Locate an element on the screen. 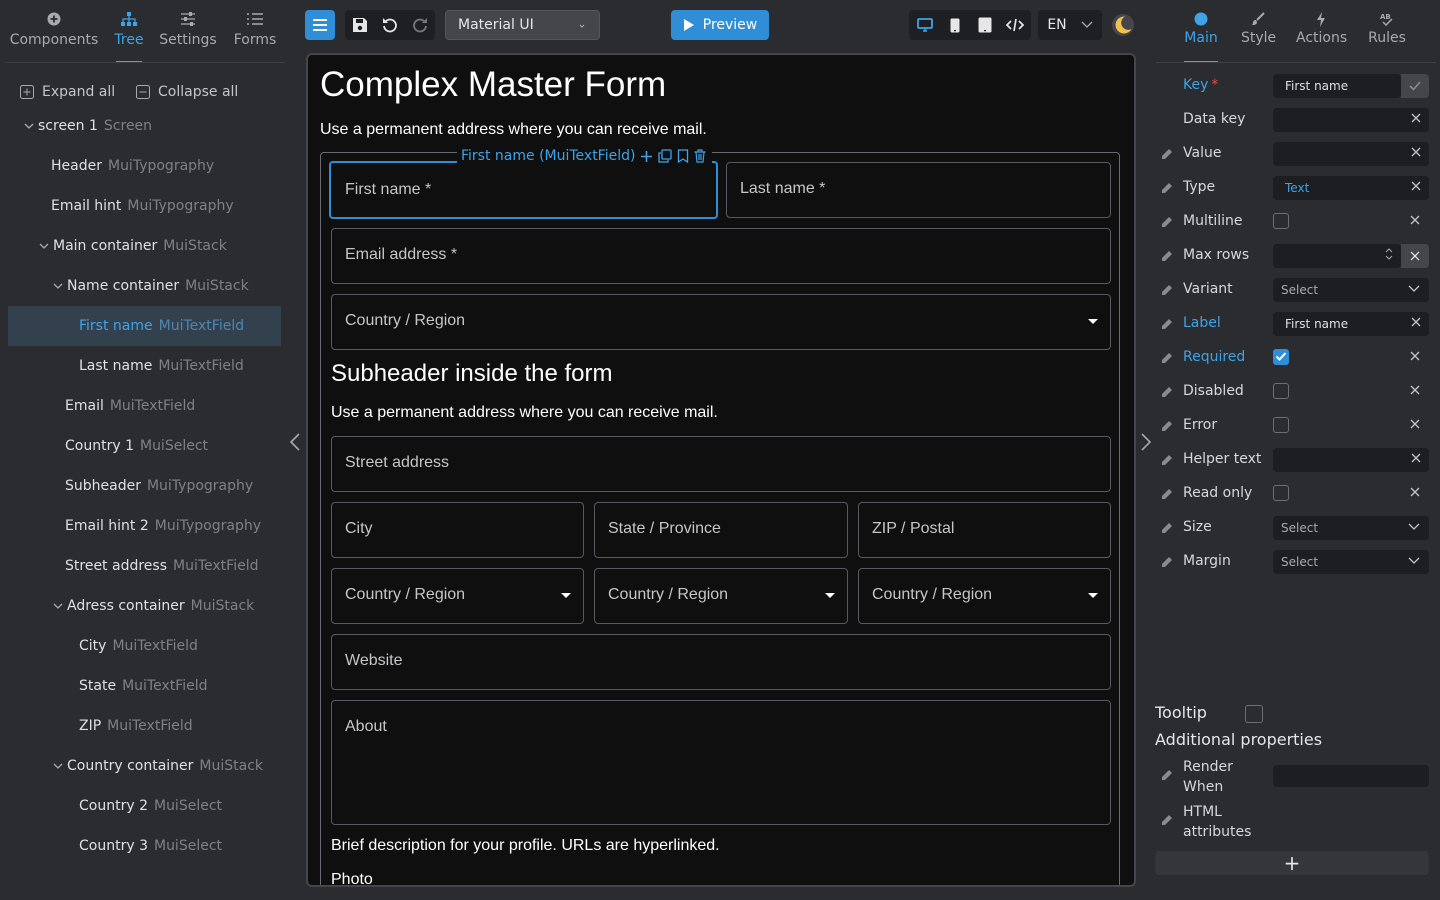 The image size is (1440, 900). tree-node: Header MuiTypography is located at coordinates (141, 166).